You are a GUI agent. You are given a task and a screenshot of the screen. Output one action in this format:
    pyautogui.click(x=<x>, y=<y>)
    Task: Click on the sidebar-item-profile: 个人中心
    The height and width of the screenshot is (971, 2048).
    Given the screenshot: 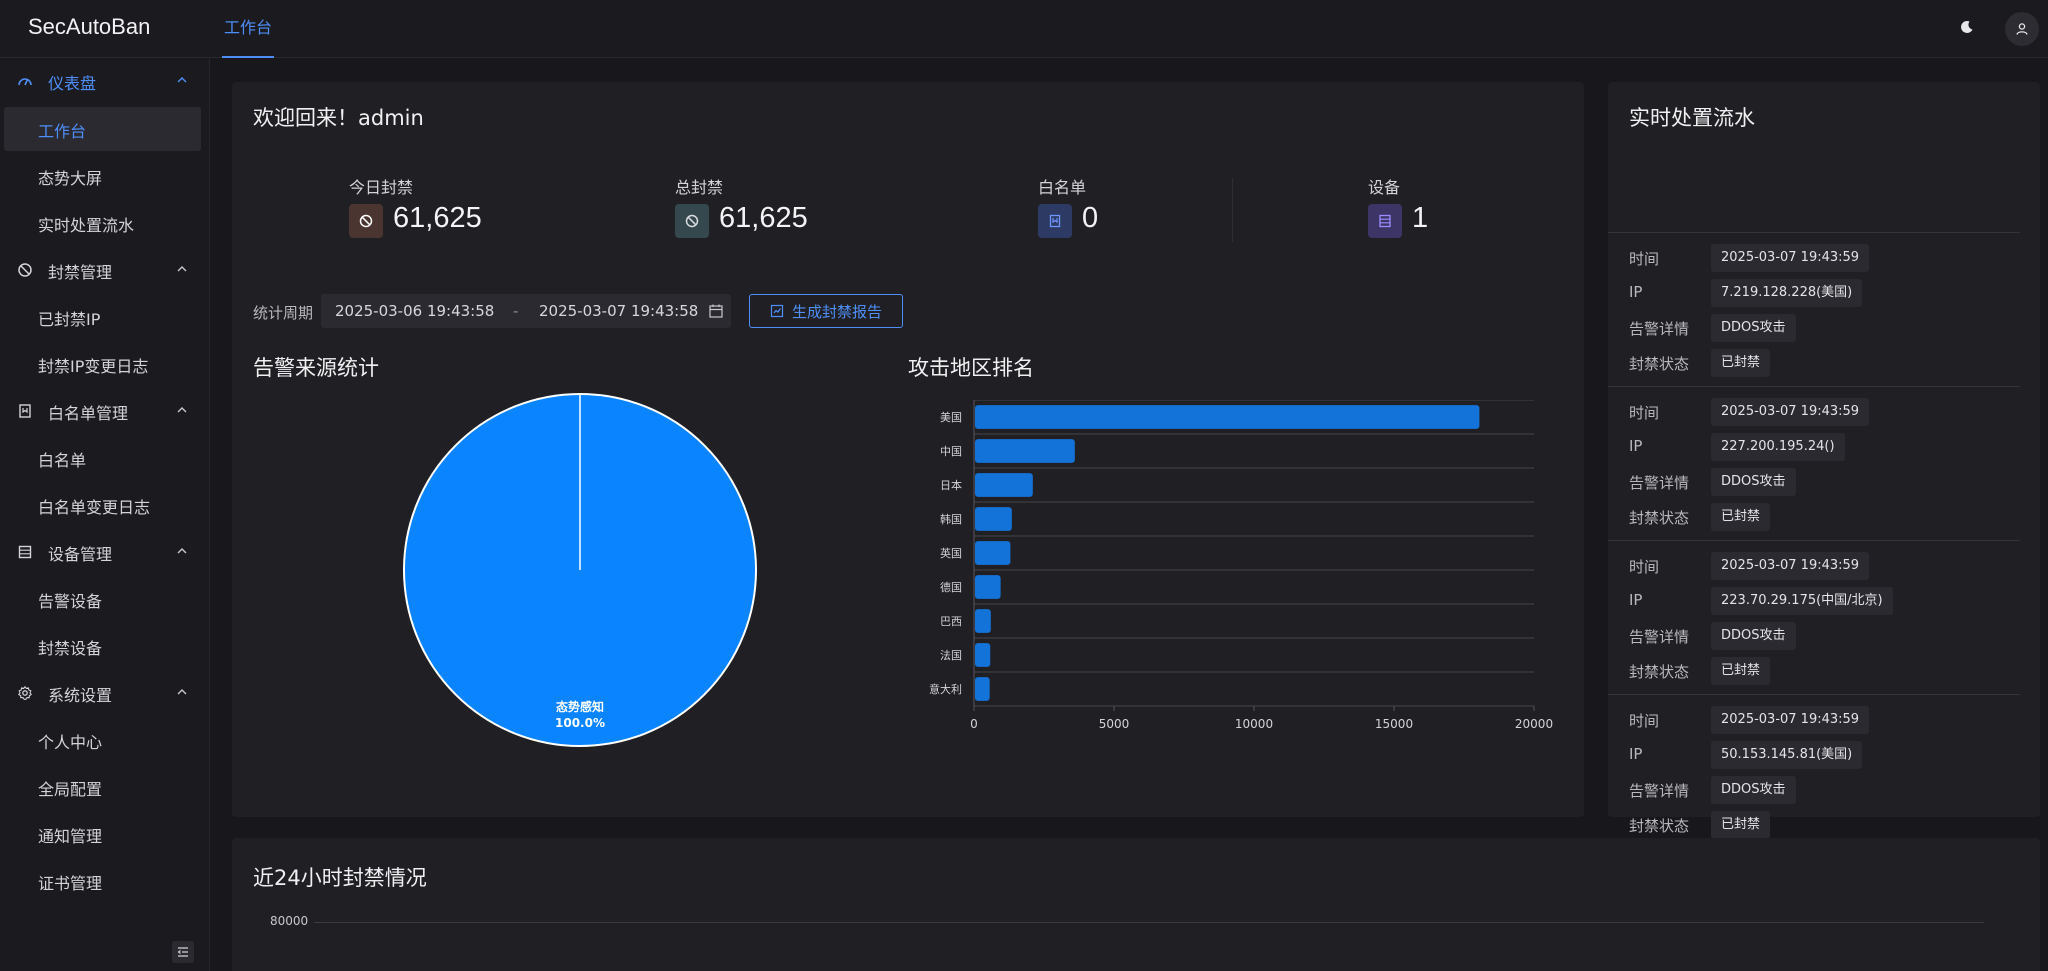 What is the action you would take?
    pyautogui.click(x=102, y=740)
    